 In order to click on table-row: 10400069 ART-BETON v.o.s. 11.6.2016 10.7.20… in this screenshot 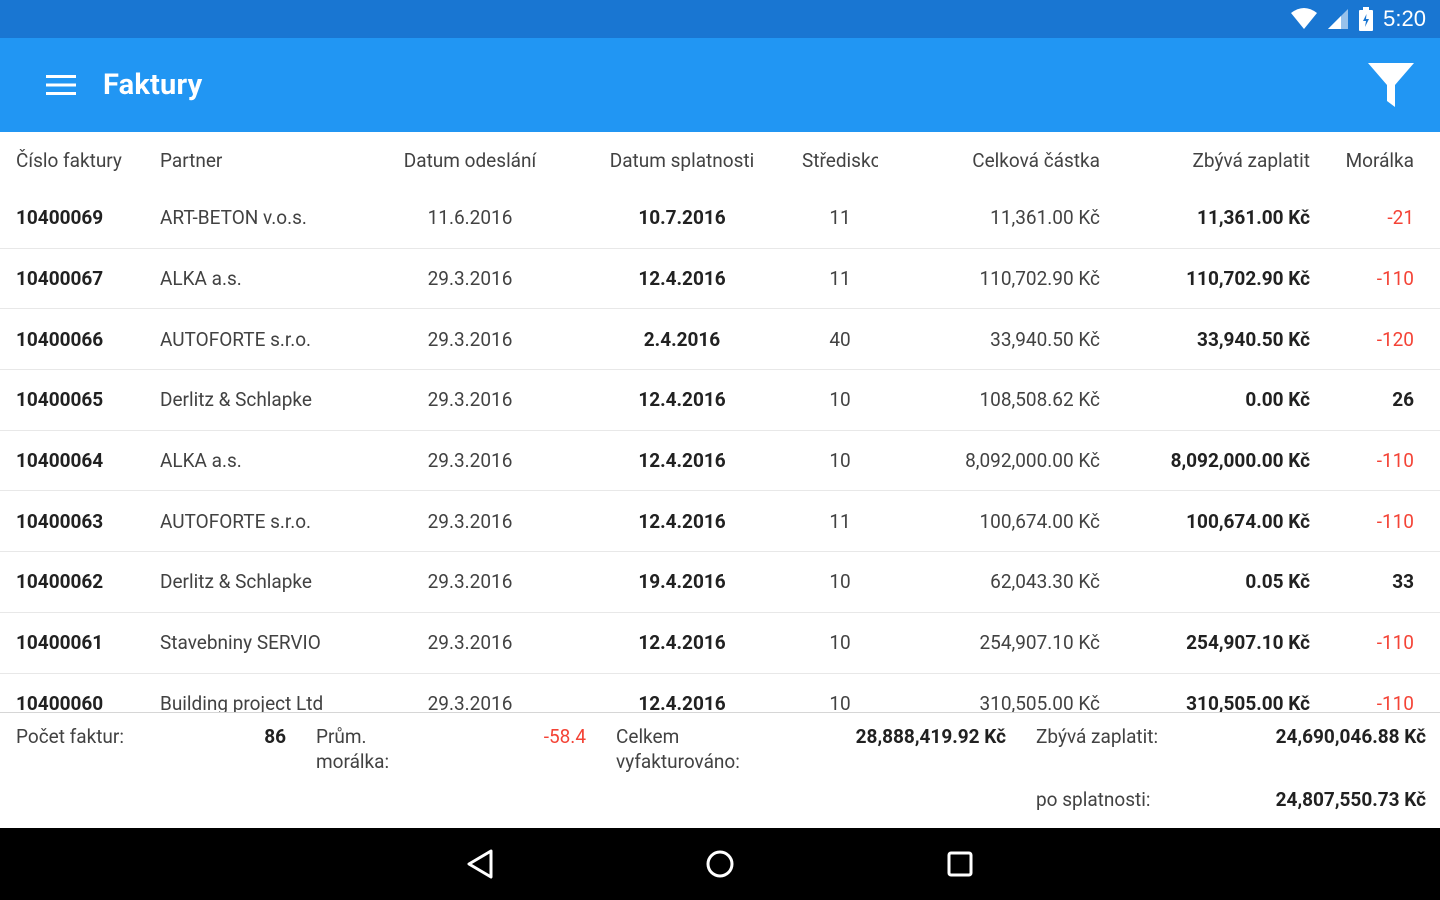, I will do `click(720, 218)`.